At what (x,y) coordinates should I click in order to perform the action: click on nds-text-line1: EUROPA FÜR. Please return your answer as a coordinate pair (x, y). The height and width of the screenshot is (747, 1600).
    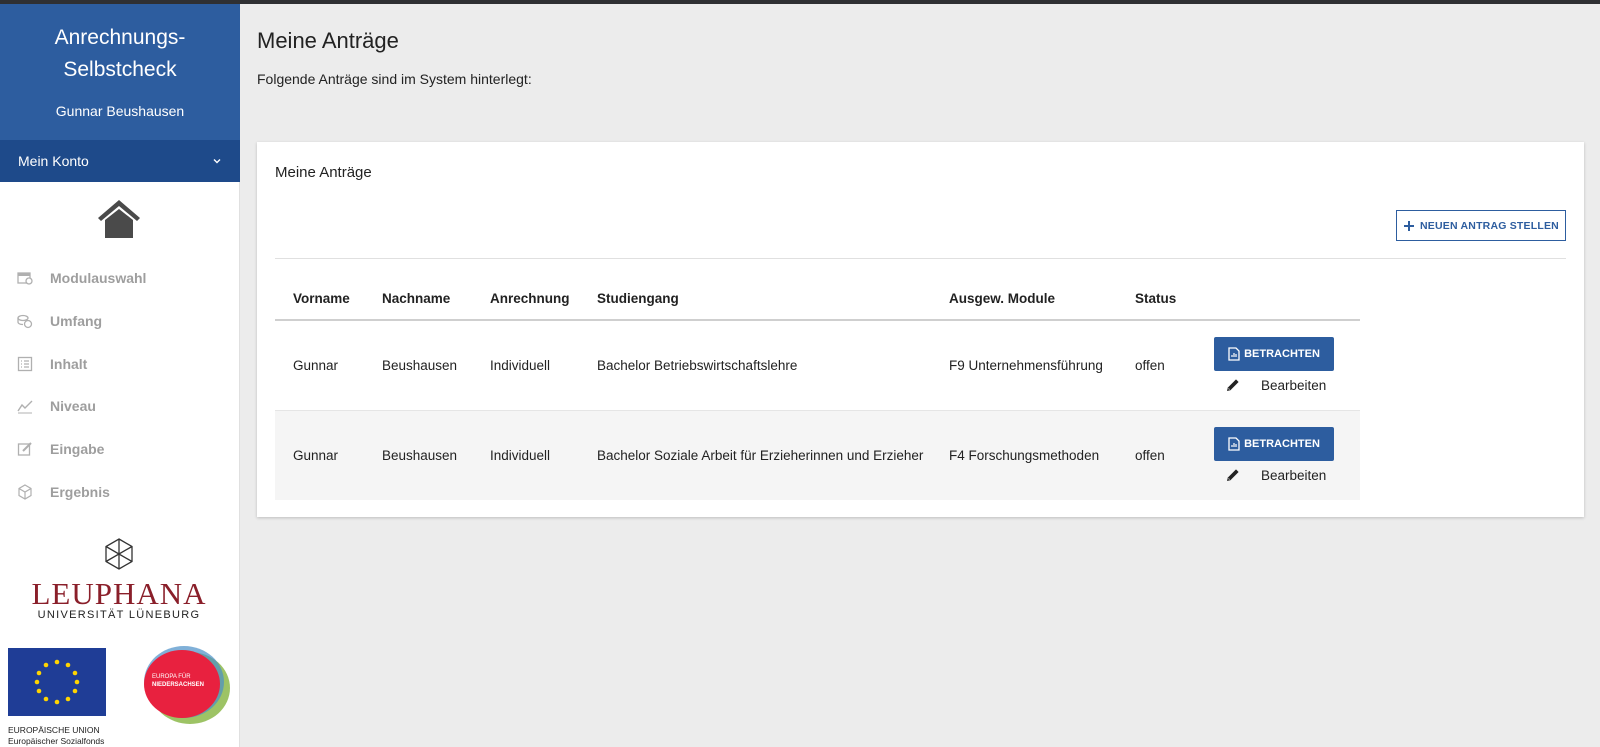
    Looking at the image, I should click on (171, 676).